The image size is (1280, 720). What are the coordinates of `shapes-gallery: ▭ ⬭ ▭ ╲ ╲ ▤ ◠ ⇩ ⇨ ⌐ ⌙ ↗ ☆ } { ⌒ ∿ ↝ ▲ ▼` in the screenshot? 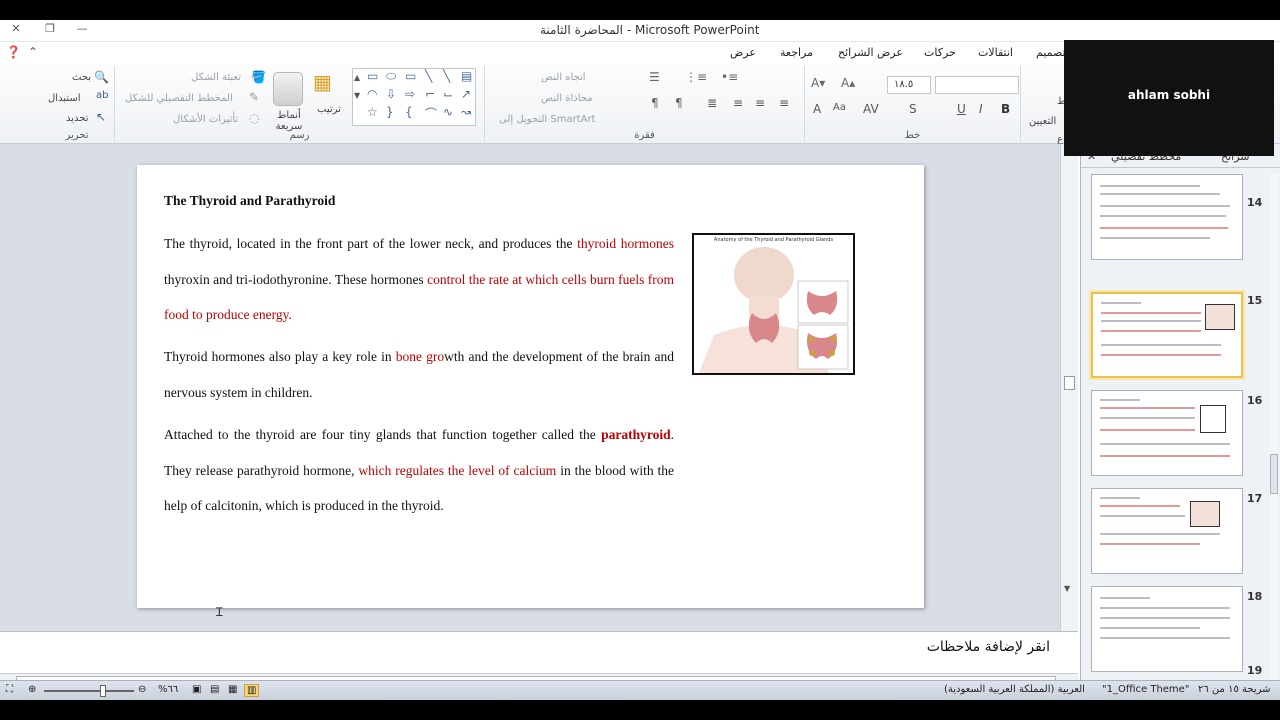 It's located at (414, 97).